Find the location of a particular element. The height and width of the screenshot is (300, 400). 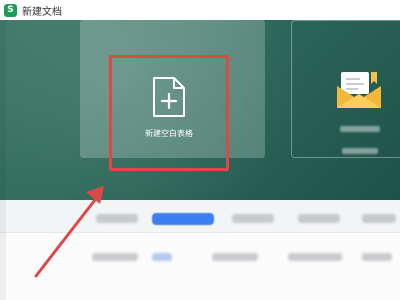

spreadsheet-app-icon: S is located at coordinates (10, 10).